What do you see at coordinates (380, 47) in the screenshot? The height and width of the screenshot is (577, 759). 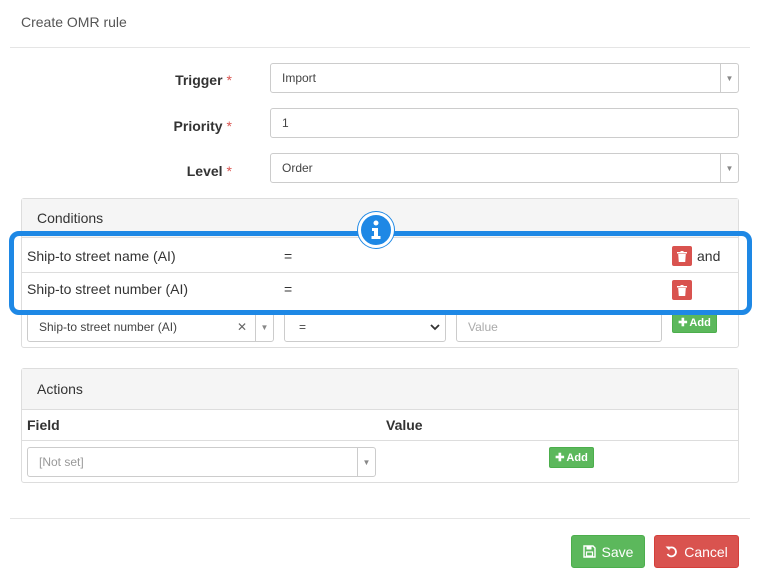 I see `header-divider` at bounding box center [380, 47].